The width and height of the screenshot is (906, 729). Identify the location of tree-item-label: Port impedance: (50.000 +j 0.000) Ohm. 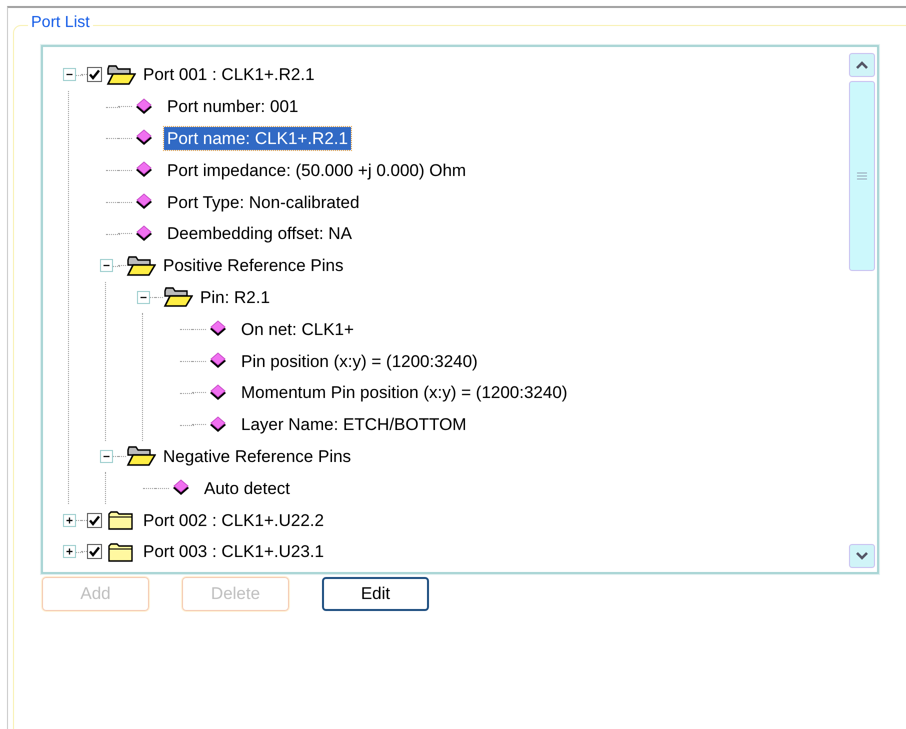
(317, 170).